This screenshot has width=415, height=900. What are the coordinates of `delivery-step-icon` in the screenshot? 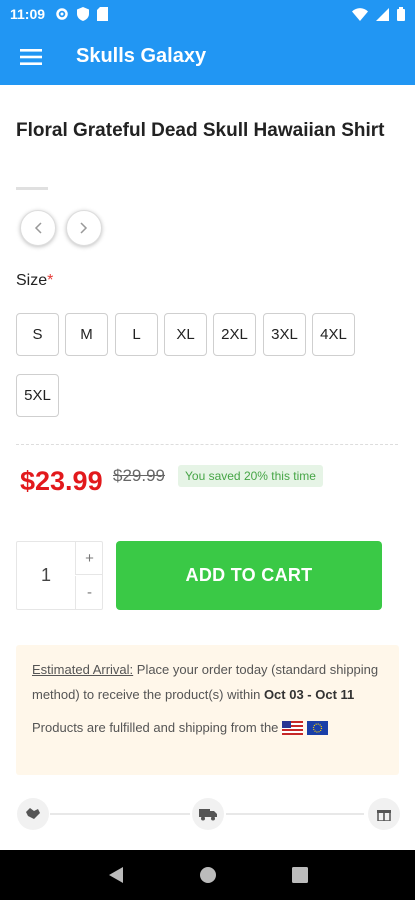 It's located at (384, 814).